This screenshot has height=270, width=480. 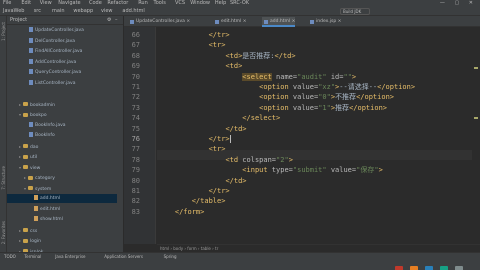 I want to click on tree-item: ▾ system, so click(x=62, y=188).